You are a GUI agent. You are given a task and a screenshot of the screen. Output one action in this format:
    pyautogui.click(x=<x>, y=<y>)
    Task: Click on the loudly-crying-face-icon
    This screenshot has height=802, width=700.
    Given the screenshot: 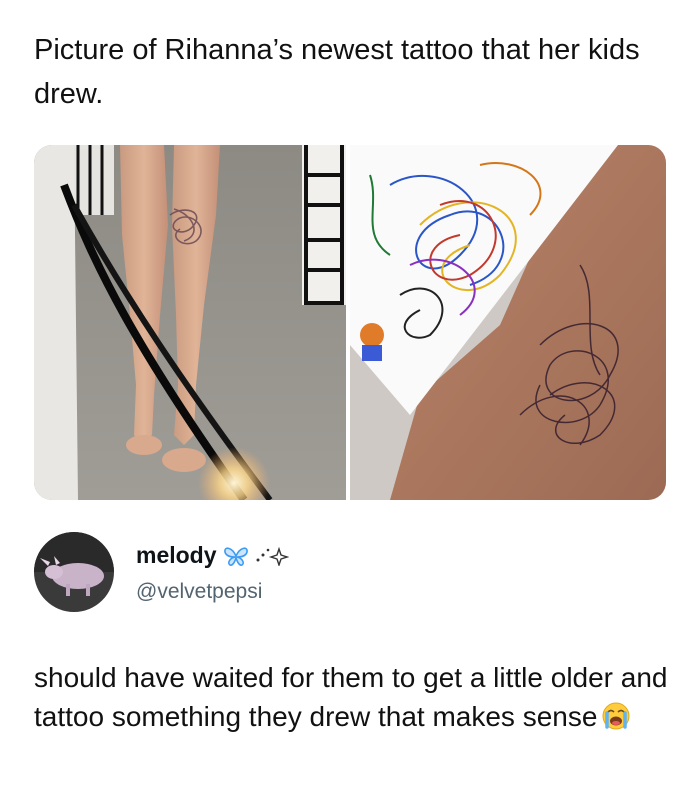 What is the action you would take?
    pyautogui.click(x=616, y=716)
    